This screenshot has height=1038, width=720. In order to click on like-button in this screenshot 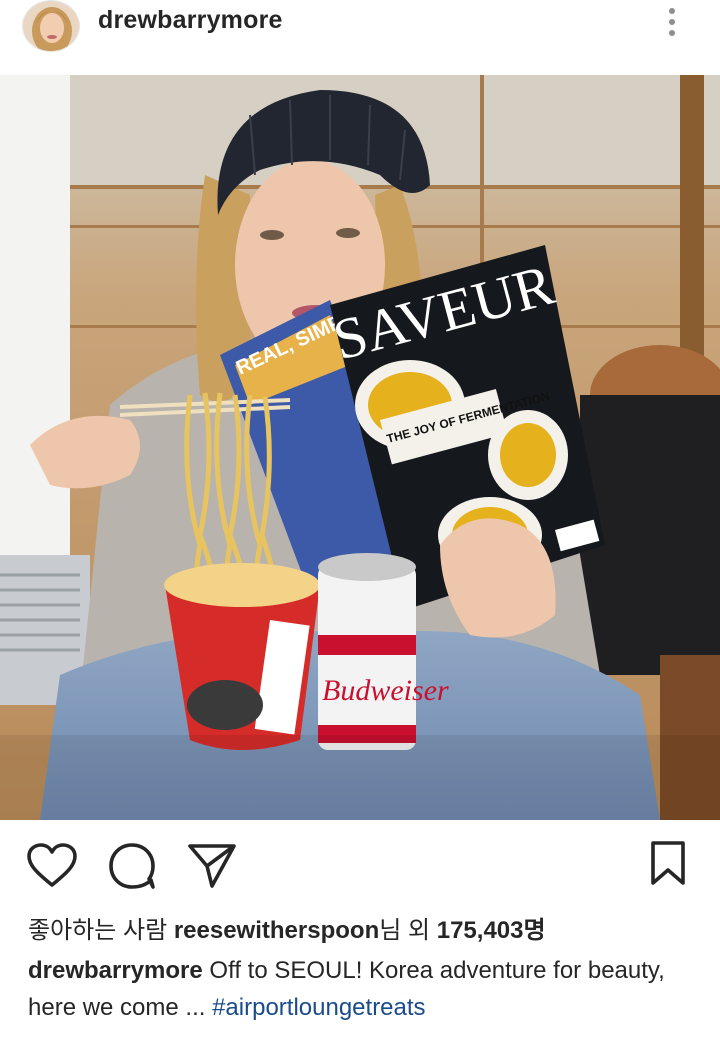, I will do `click(52, 866)`.